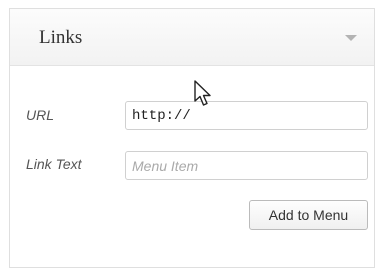  Describe the element at coordinates (61, 37) in the screenshot. I see `panel-title: Links` at that location.